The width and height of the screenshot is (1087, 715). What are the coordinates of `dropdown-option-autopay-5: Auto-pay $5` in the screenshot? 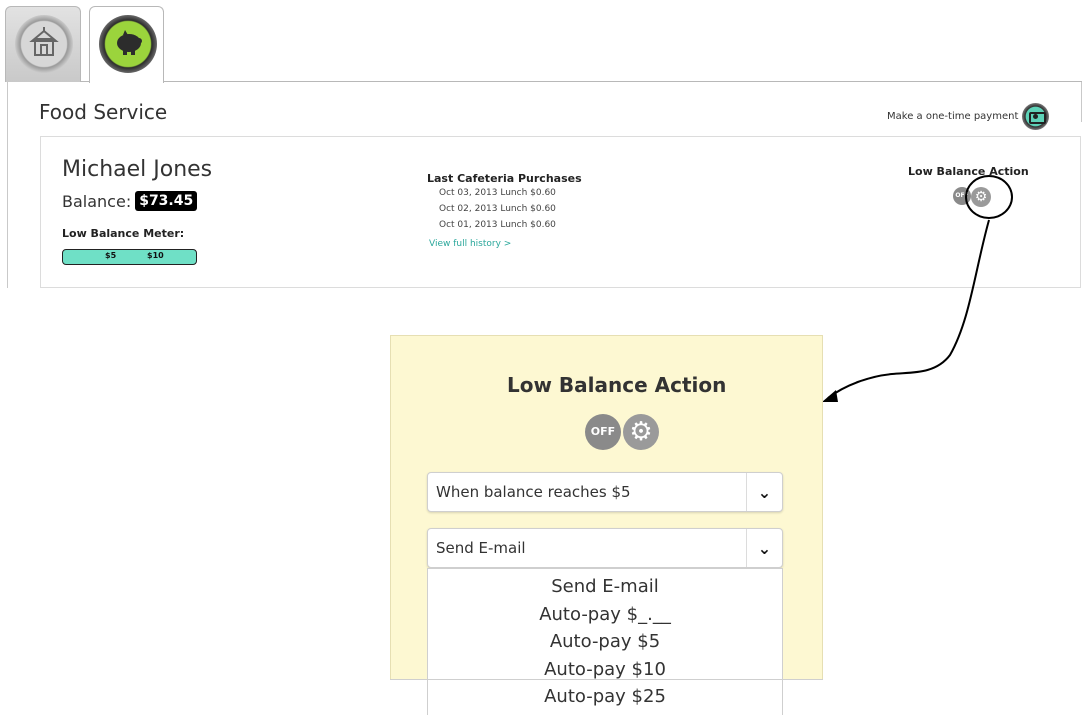 It's located at (605, 642).